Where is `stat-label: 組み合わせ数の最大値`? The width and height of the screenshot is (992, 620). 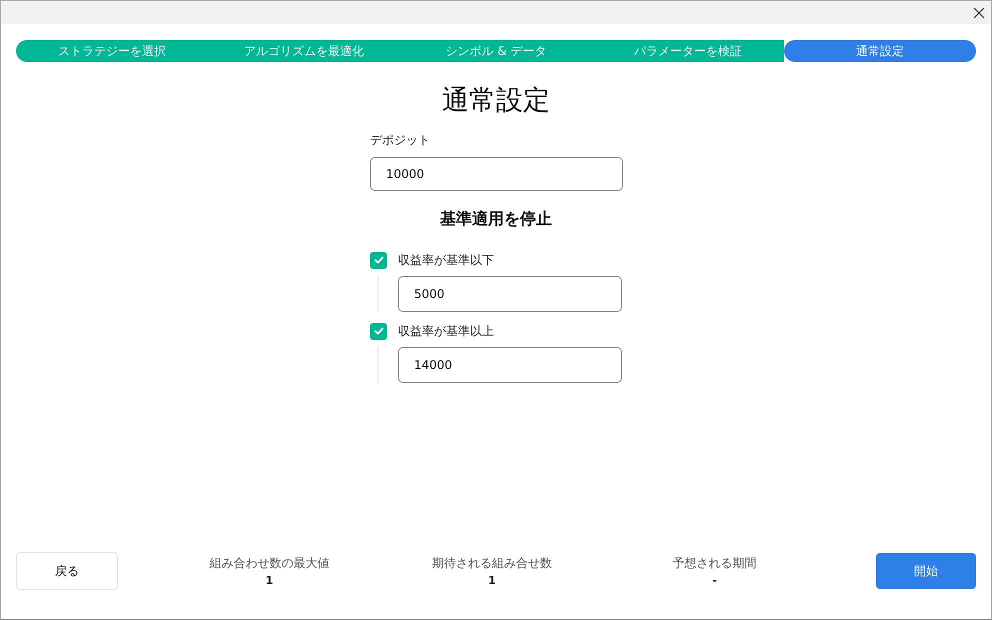
stat-label: 組み合わせ数の最大値 is located at coordinates (269, 563).